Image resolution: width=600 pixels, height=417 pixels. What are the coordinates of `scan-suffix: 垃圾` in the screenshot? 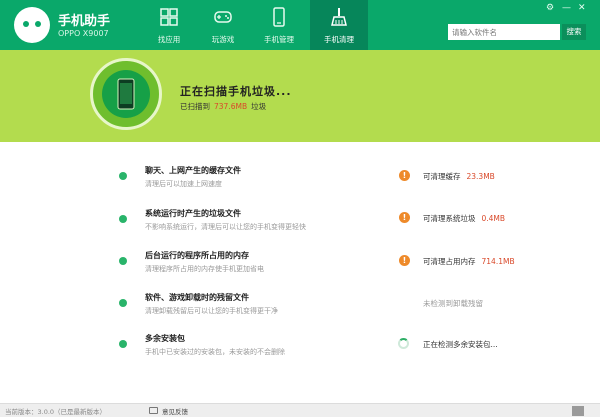 It's located at (259, 106).